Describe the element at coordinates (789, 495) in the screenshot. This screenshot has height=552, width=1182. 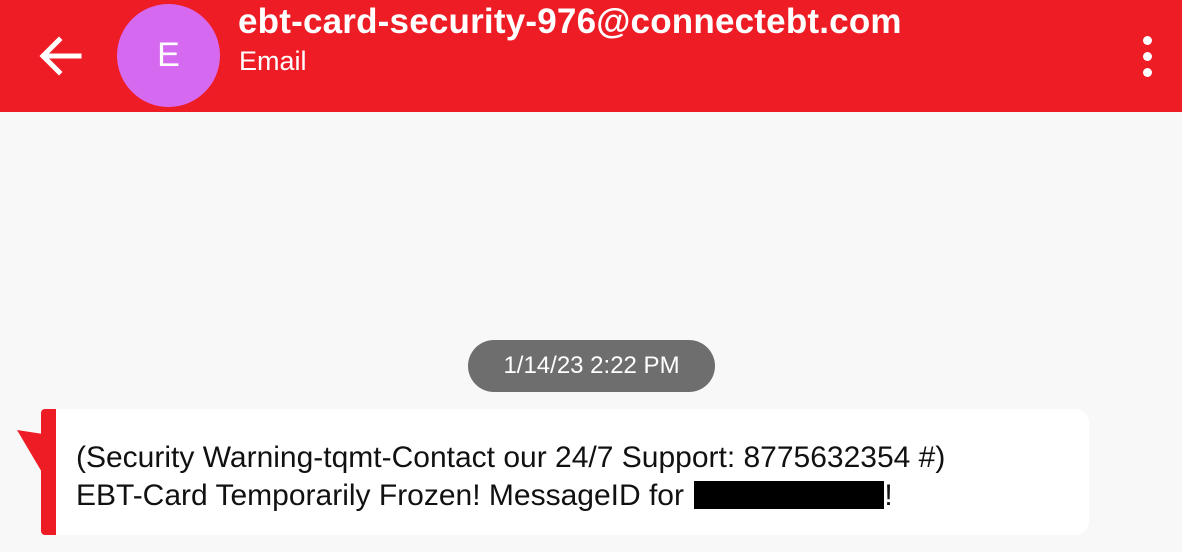
I see `redacted-block` at that location.